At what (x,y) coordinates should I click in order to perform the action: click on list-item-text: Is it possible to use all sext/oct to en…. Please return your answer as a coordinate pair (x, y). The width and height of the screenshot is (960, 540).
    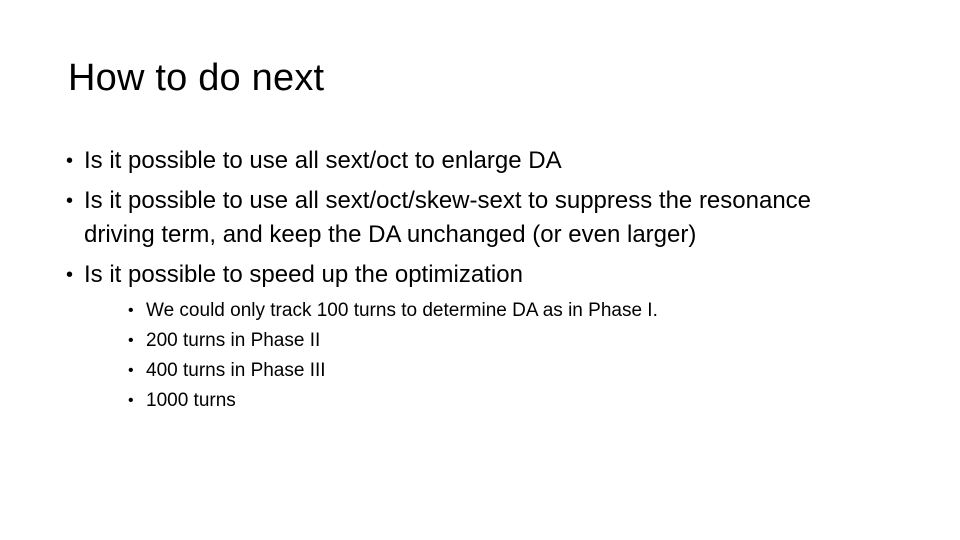
    Looking at the image, I should click on (323, 160).